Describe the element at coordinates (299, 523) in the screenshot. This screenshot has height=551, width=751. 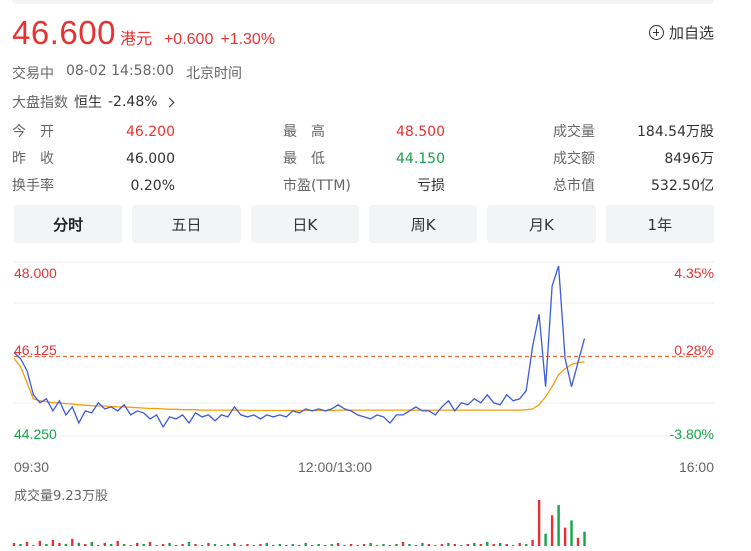
I see `volume-bars` at that location.